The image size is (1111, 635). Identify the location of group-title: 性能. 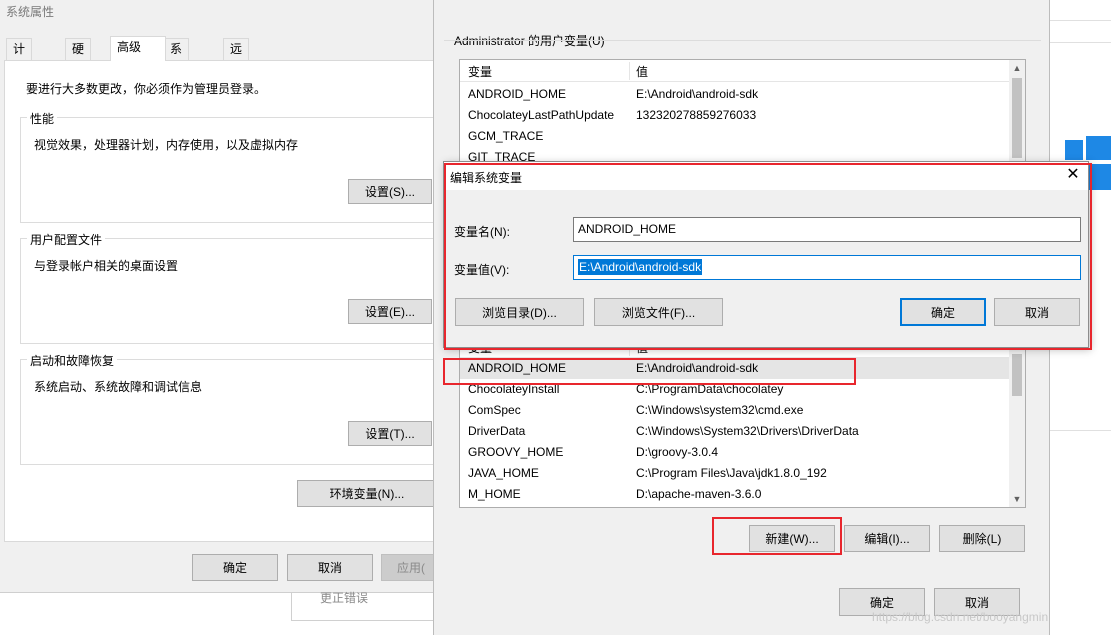
(42, 118).